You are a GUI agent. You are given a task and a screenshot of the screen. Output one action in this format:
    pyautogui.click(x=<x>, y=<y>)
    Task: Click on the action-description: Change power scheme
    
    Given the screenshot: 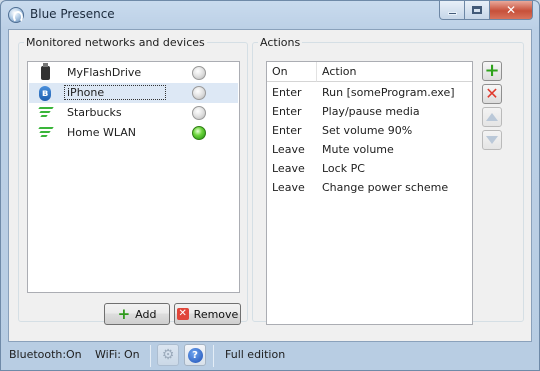 What is the action you would take?
    pyautogui.click(x=385, y=187)
    